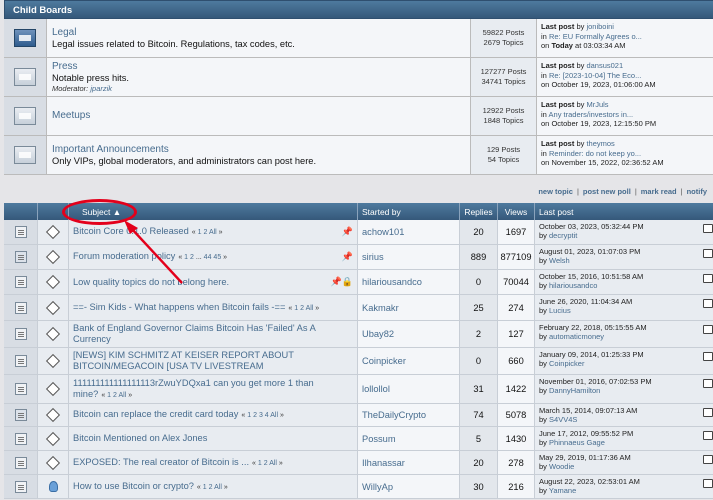  What do you see at coordinates (516, 211) in the screenshot?
I see `sort-by-views-link: Views` at bounding box center [516, 211].